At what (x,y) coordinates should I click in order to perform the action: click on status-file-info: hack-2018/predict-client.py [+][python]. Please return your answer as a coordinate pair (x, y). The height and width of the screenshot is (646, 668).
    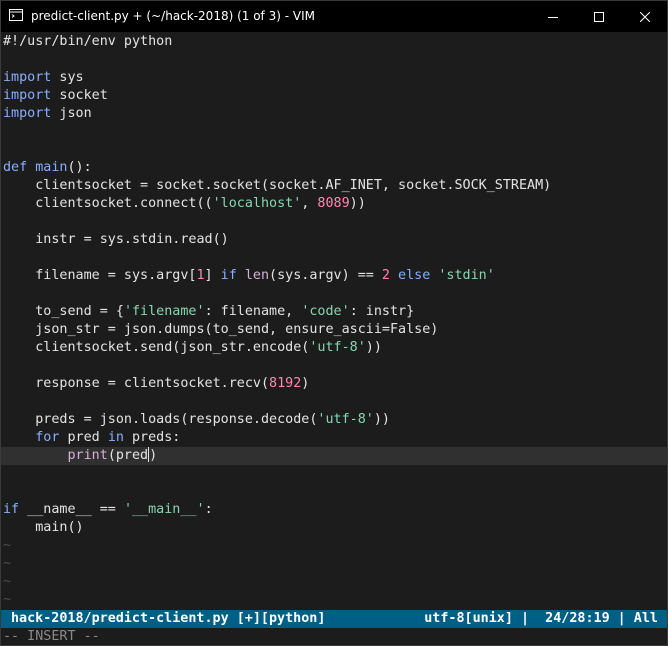
    Looking at the image, I should click on (168, 618).